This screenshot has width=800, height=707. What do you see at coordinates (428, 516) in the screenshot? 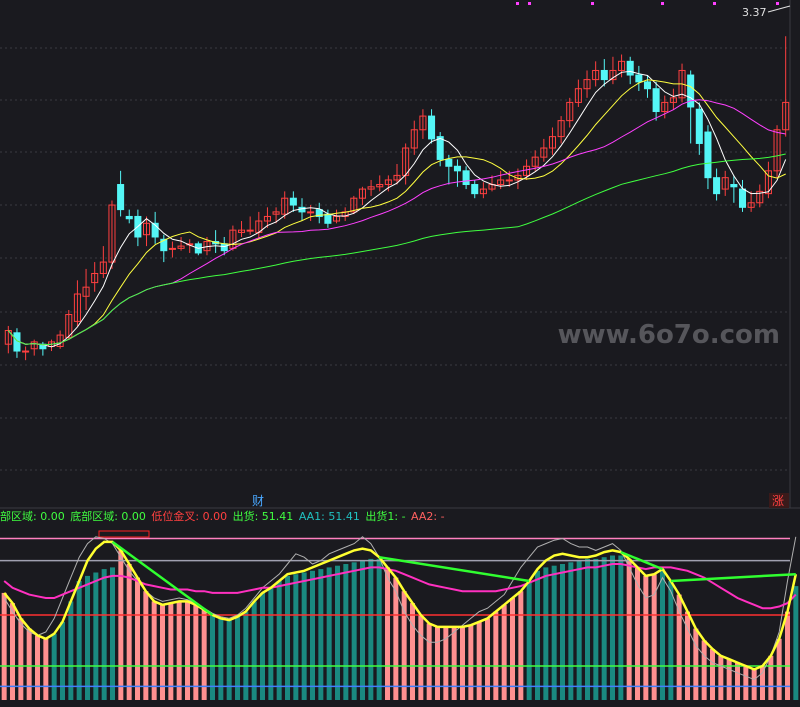
I see `legend-item-aa2: AA2: -` at bounding box center [428, 516].